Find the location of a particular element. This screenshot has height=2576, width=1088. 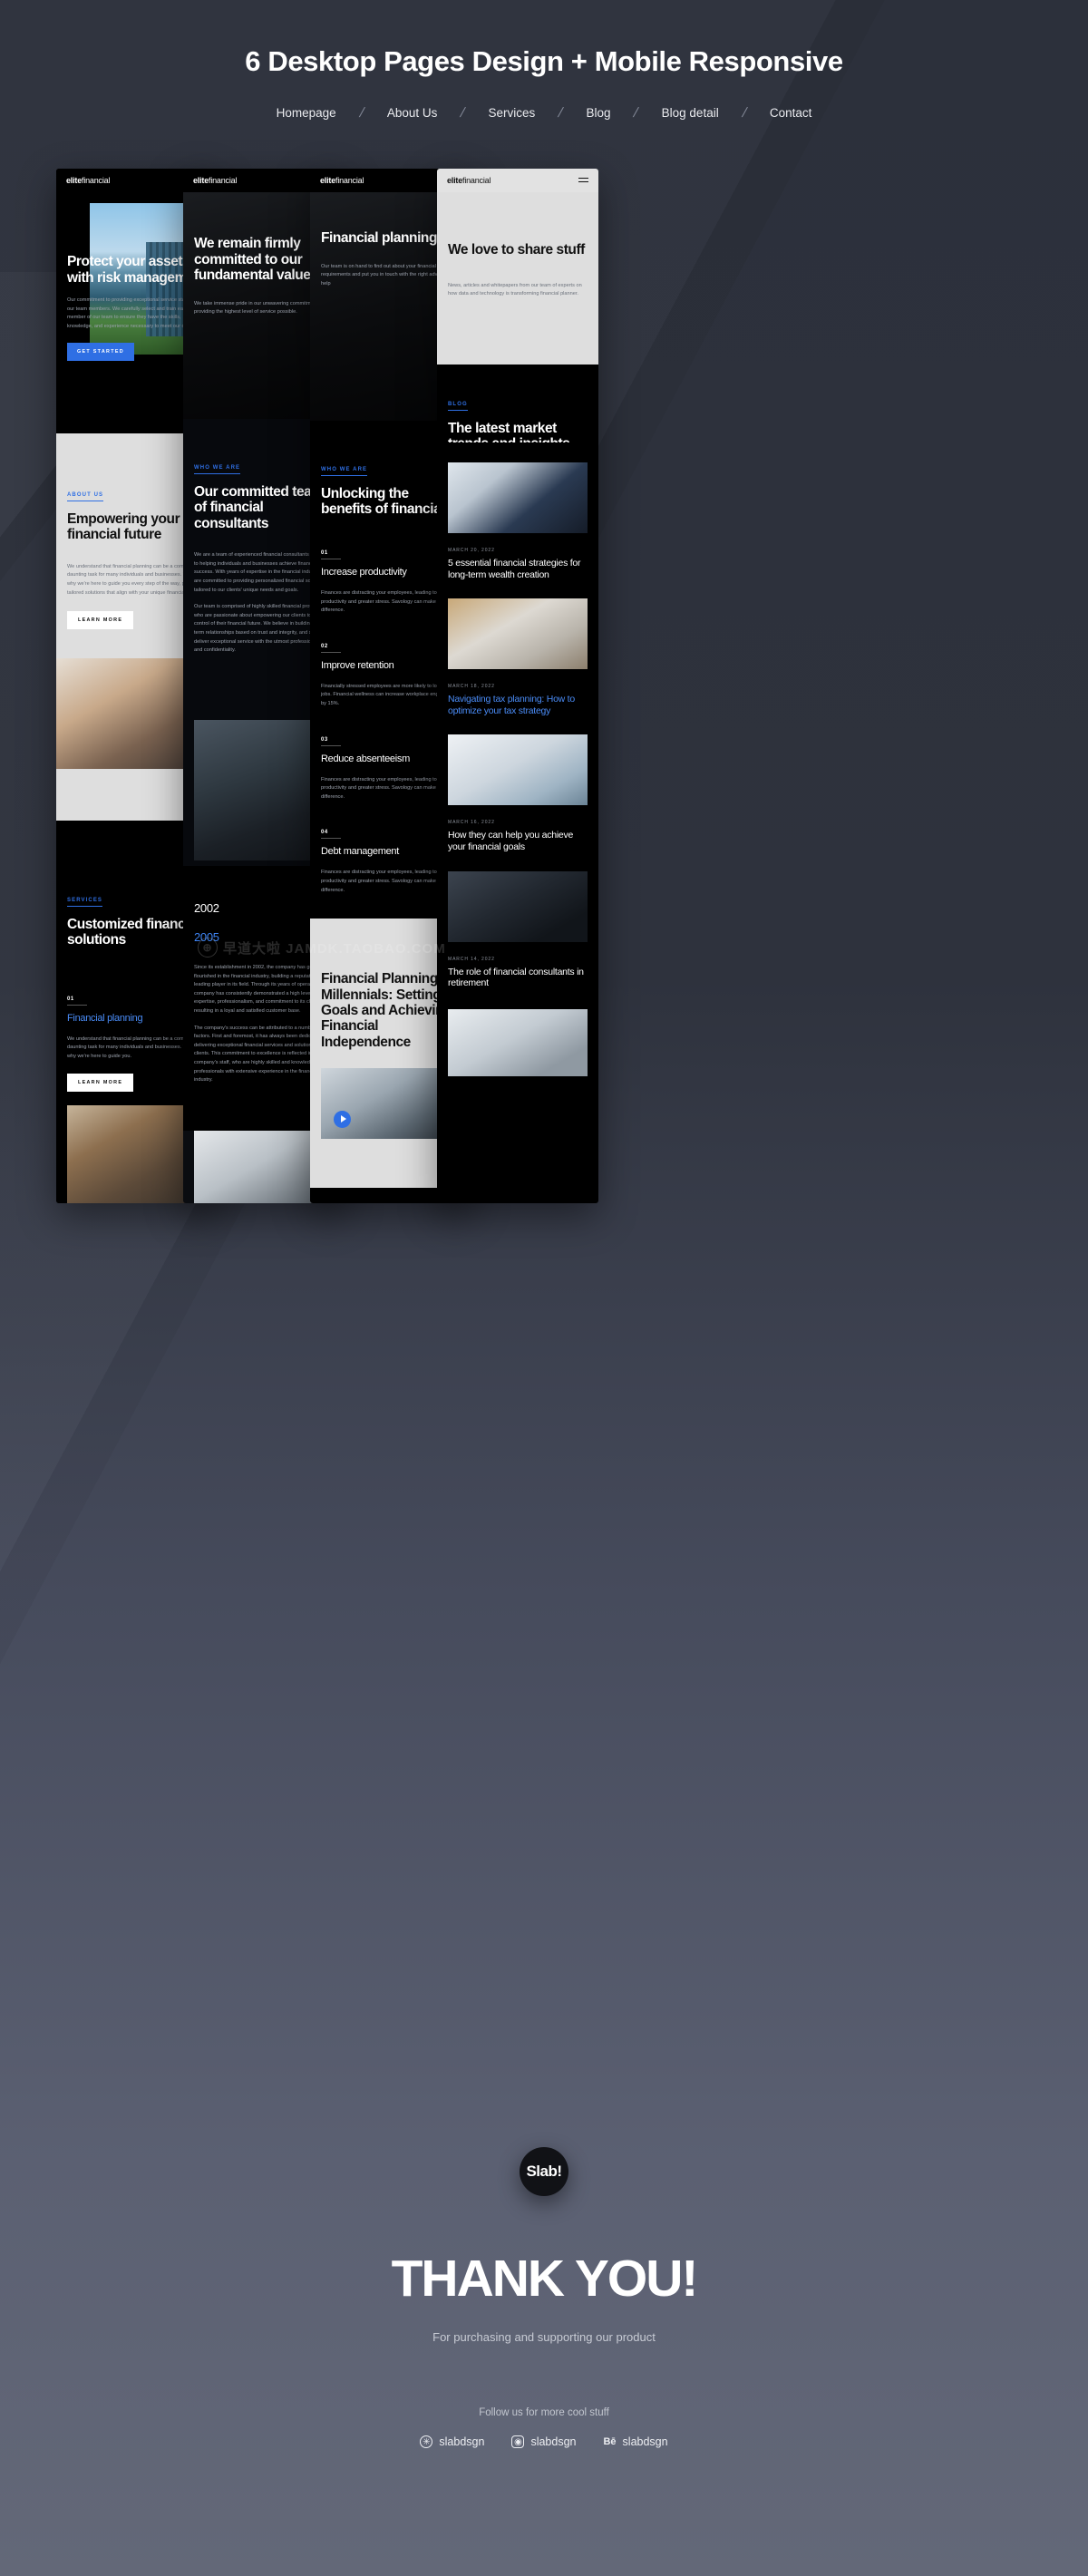

who-eyebrow: WHO WE ARE is located at coordinates (217, 469).